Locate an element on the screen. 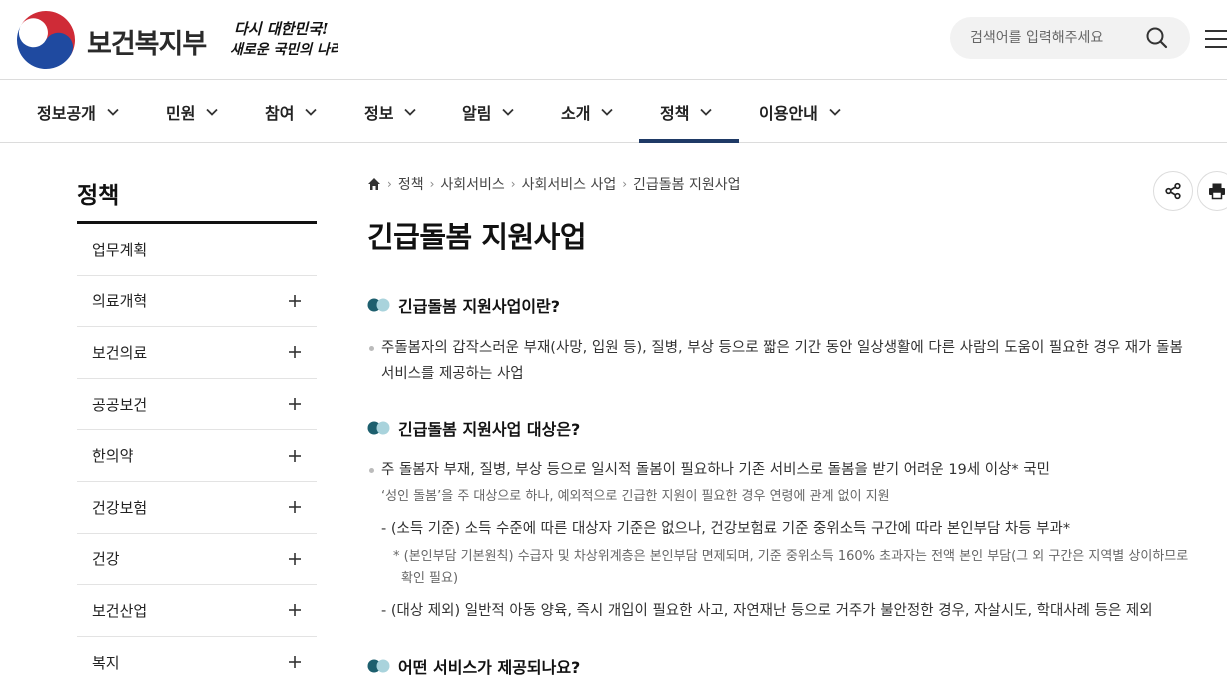 The width and height of the screenshot is (1227, 675). hamburger-icon is located at coordinates (1216, 39).